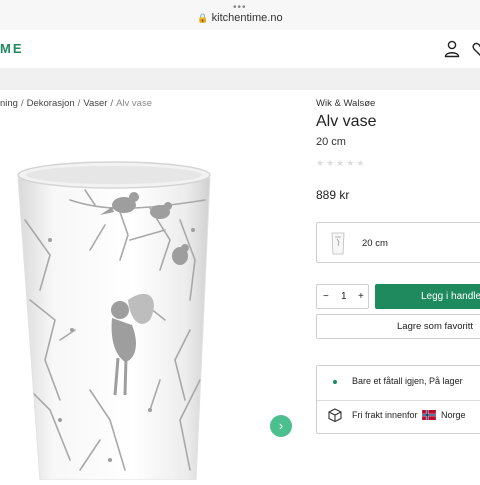  I want to click on variant-label: 20 cm, so click(375, 243).